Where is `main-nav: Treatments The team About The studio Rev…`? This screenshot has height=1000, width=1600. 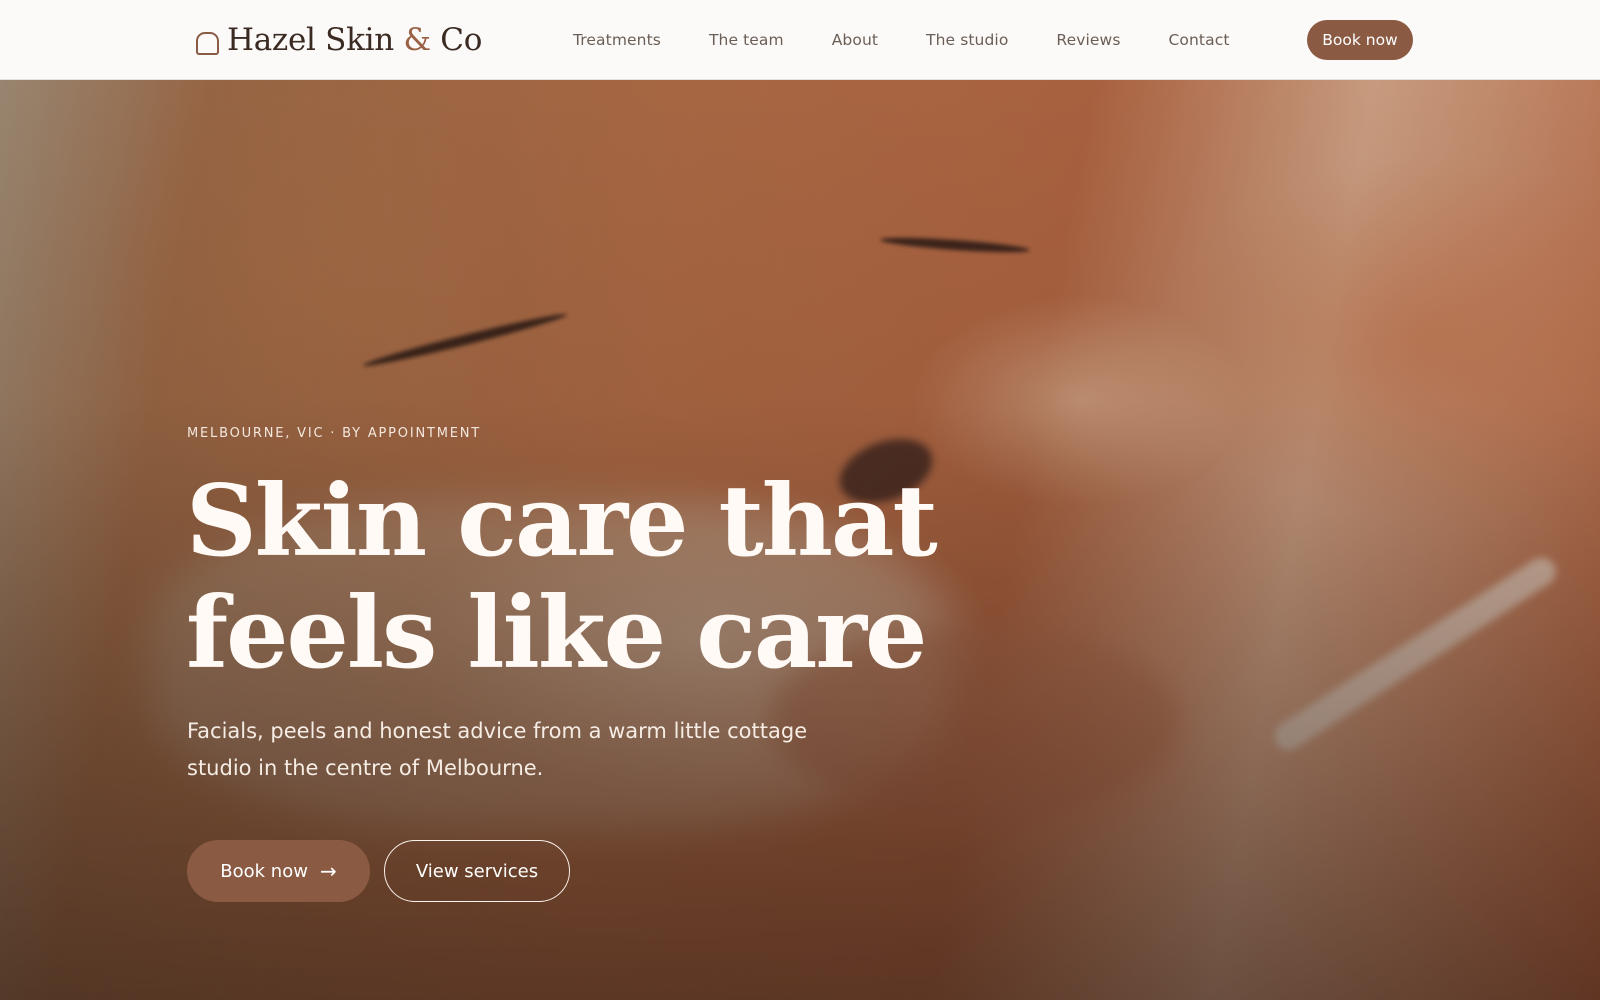 main-nav: Treatments The team About The studio Rev… is located at coordinates (901, 40).